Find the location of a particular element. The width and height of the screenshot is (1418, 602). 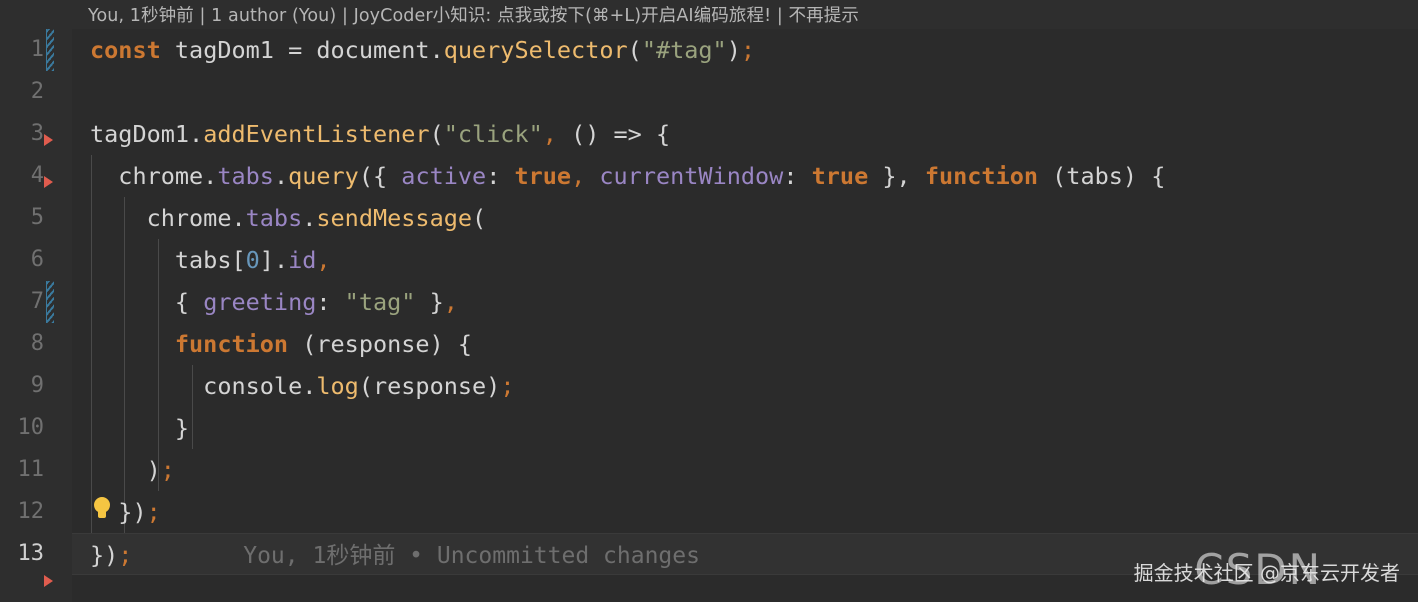

code-line-11: ); is located at coordinates (745, 470).